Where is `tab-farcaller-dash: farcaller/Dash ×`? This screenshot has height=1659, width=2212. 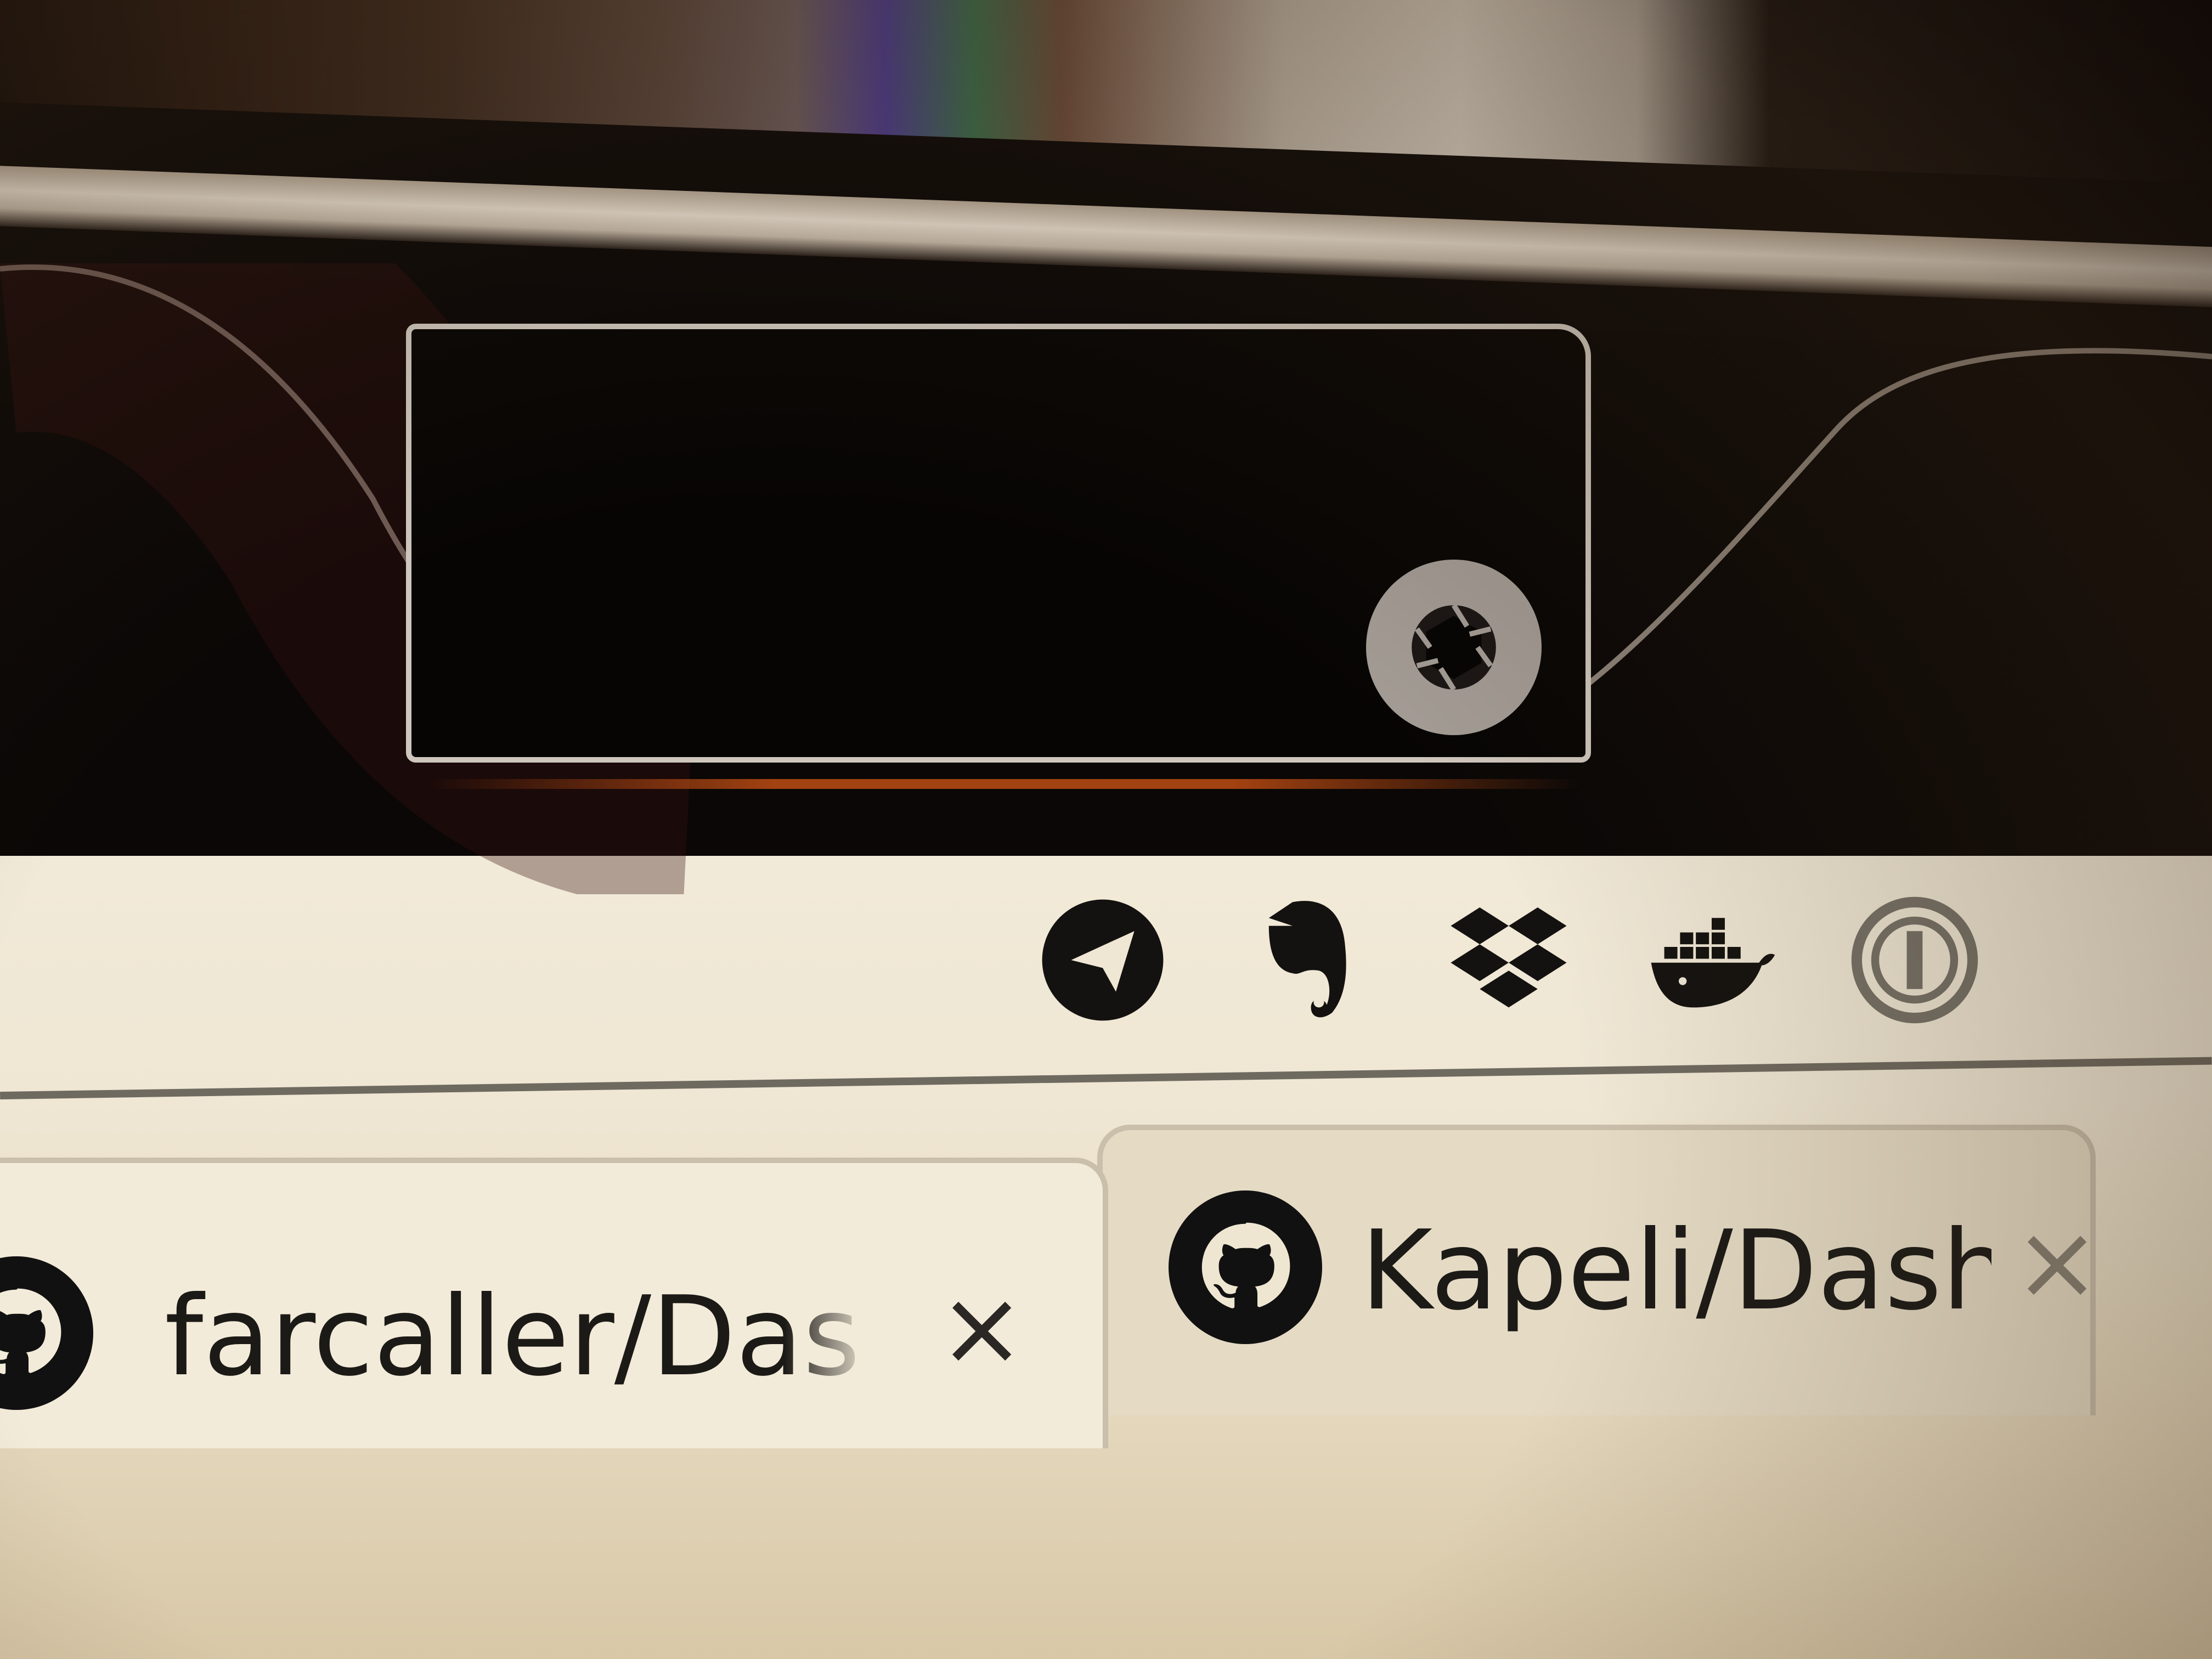 tab-farcaller-dash: farcaller/Dash × is located at coordinates (554, 1303).